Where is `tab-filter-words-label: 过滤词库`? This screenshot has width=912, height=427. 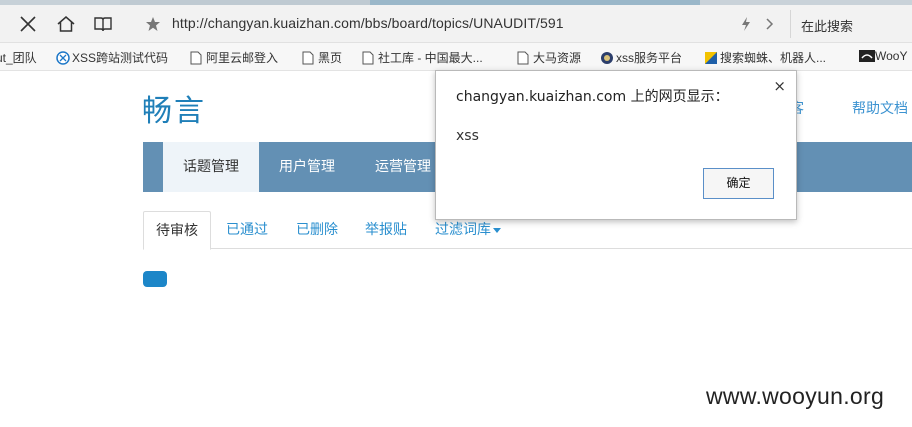
tab-filter-words-label: 过滤词库 is located at coordinates (463, 230).